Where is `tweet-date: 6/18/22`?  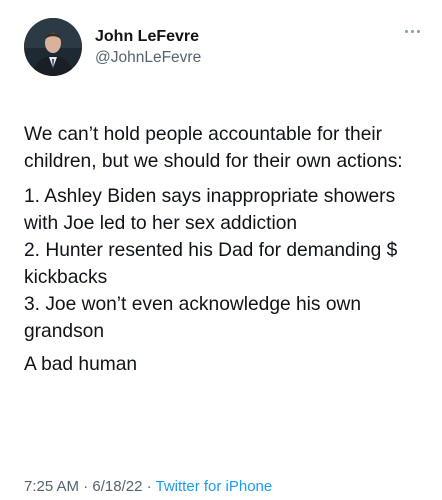 tweet-date: 6/18/22 is located at coordinates (117, 486).